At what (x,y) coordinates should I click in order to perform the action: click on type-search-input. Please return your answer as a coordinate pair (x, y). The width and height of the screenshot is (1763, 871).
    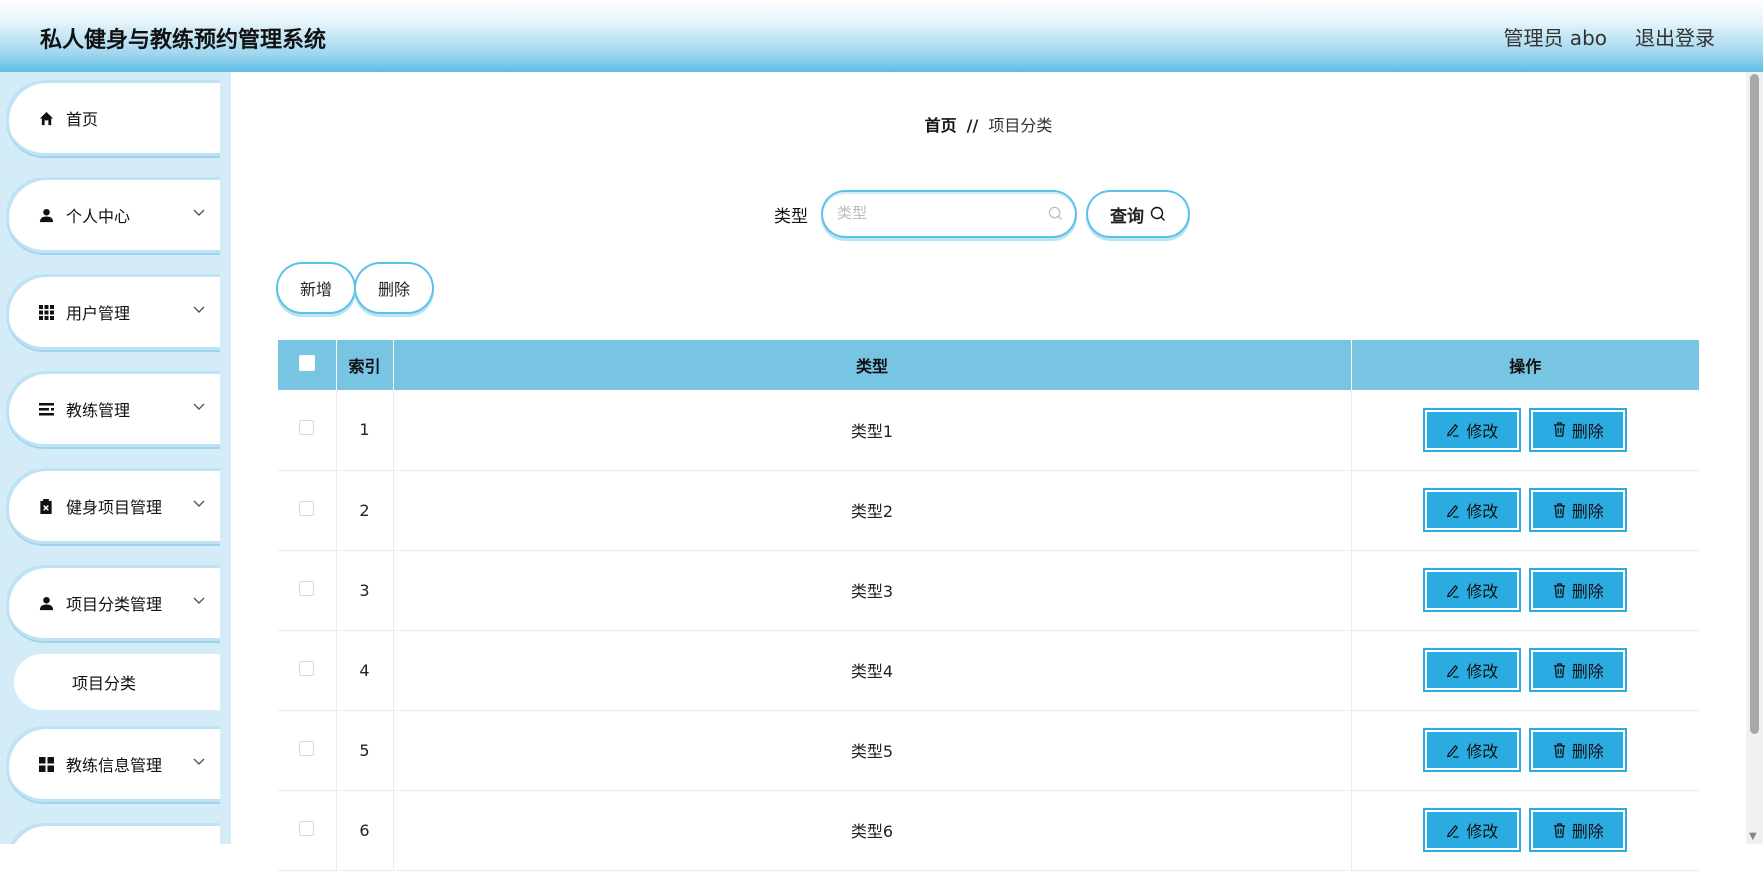
    Looking at the image, I should click on (937, 213).